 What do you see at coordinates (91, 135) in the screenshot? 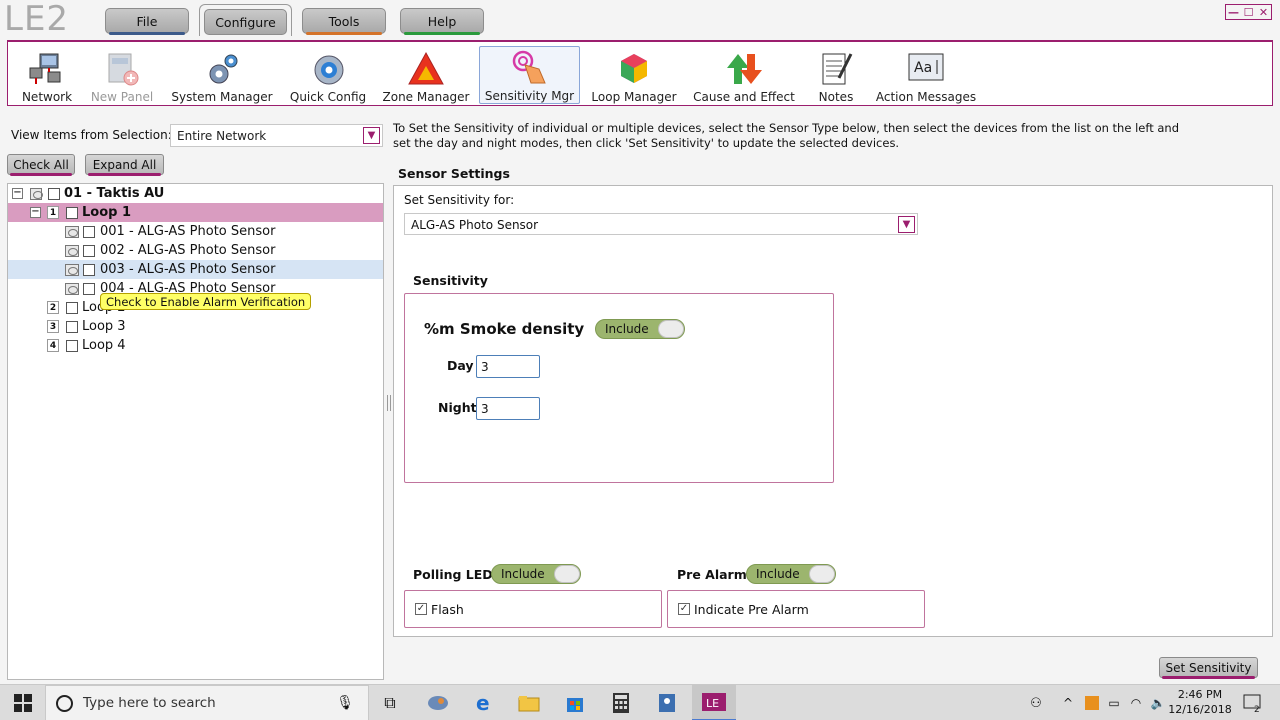
I see `view-items-label: View Items from Selection:` at bounding box center [91, 135].